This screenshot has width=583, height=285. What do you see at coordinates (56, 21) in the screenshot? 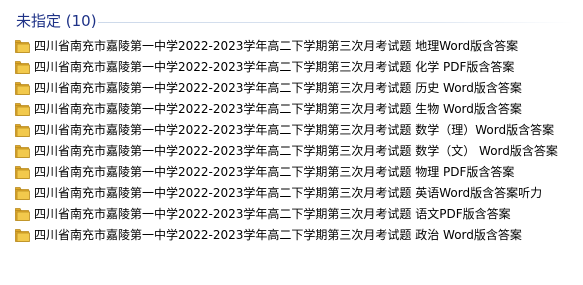
I see `group-title: 未指定 (10)` at bounding box center [56, 21].